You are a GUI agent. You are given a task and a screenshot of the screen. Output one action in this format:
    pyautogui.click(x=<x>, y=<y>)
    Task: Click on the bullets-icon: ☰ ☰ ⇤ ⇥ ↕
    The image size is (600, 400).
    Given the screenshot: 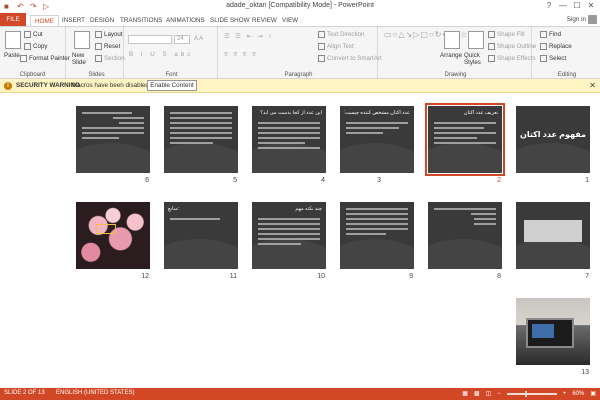 What is the action you would take?
    pyautogui.click(x=248, y=36)
    